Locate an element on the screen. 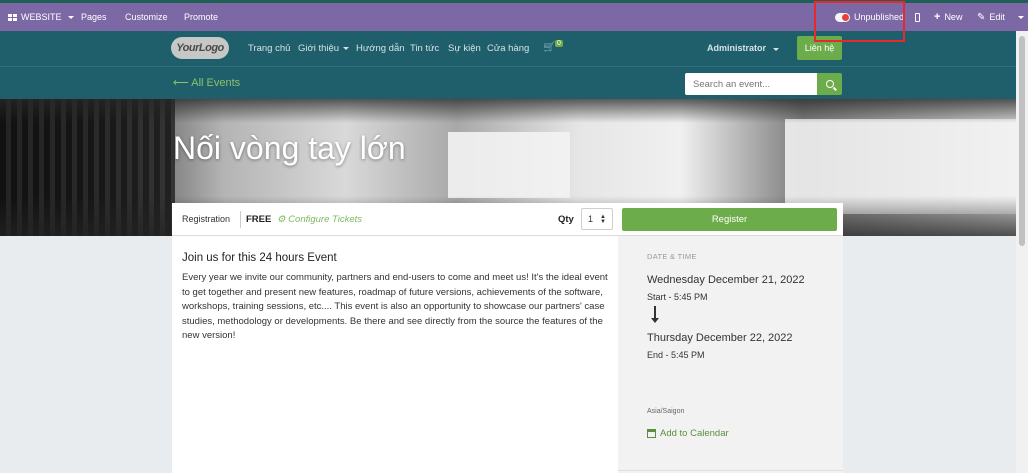  edit-dropdown-toggle is located at coordinates (1020, 17).